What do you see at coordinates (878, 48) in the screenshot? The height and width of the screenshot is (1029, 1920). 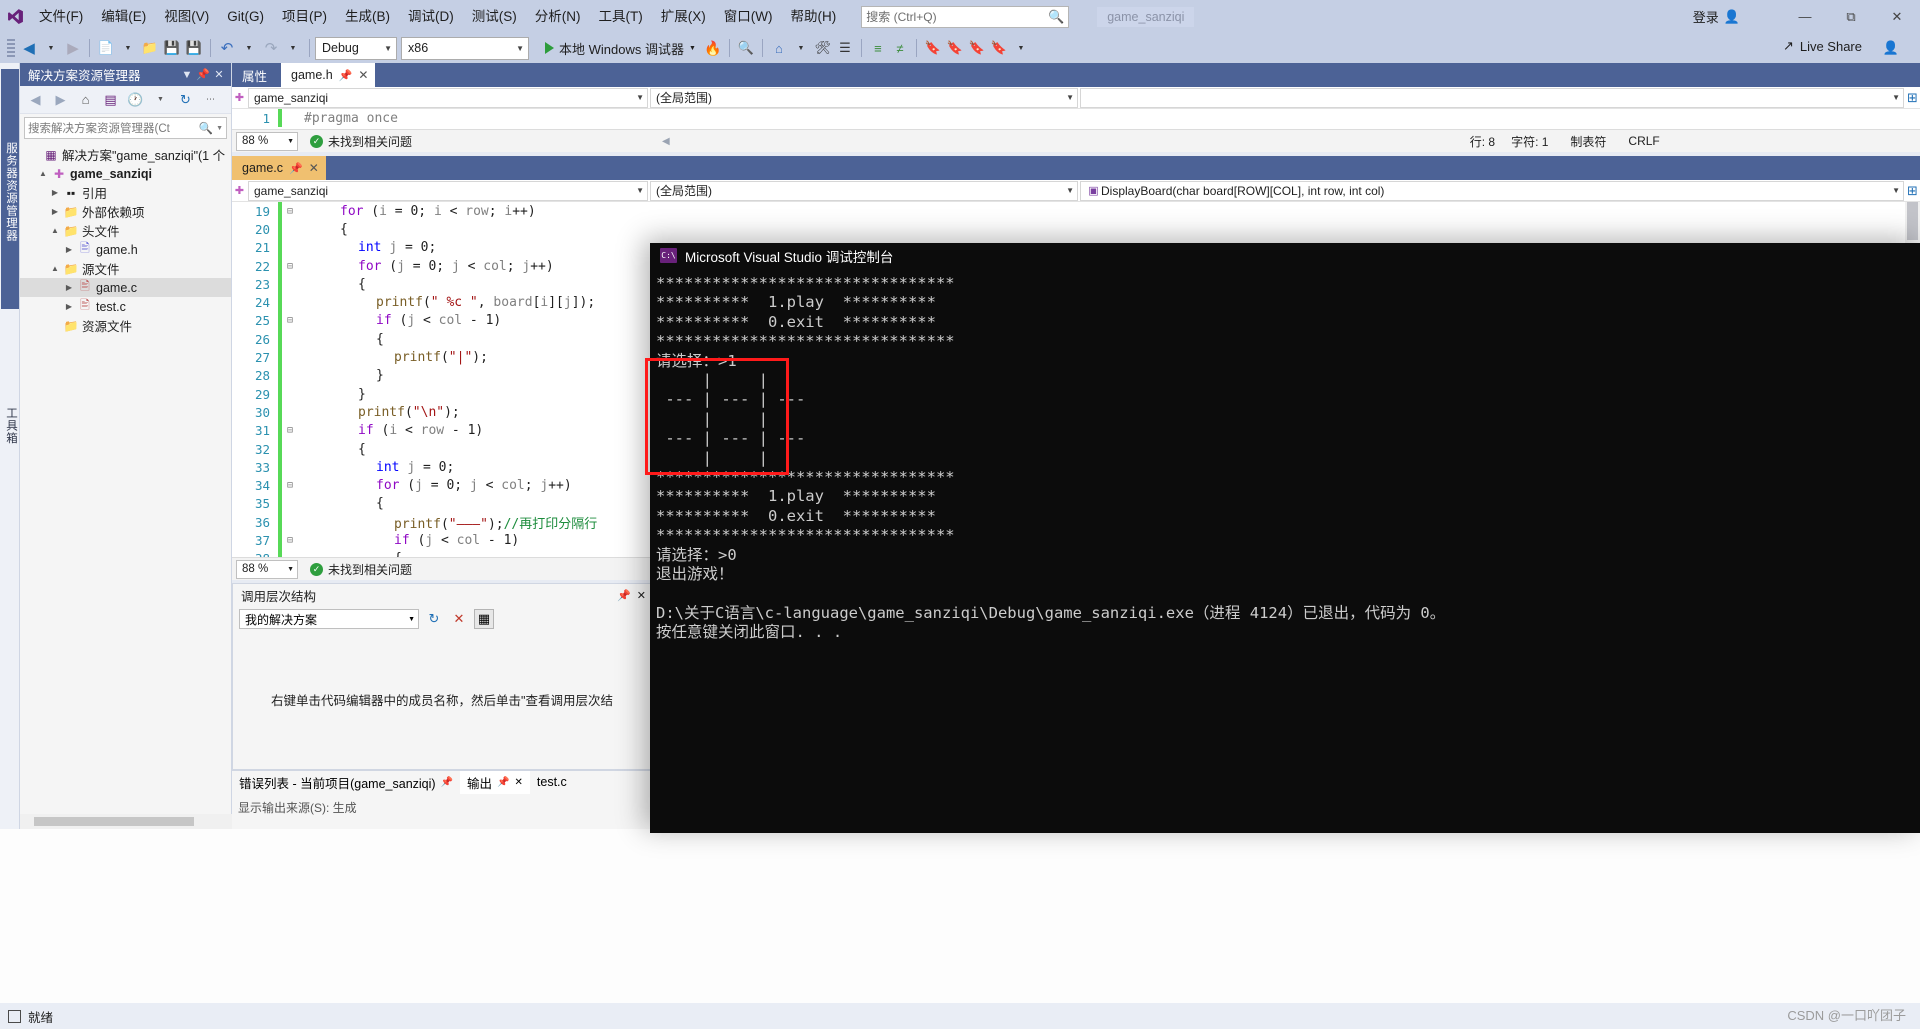 I see `comment-selection-icon: ≡` at bounding box center [878, 48].